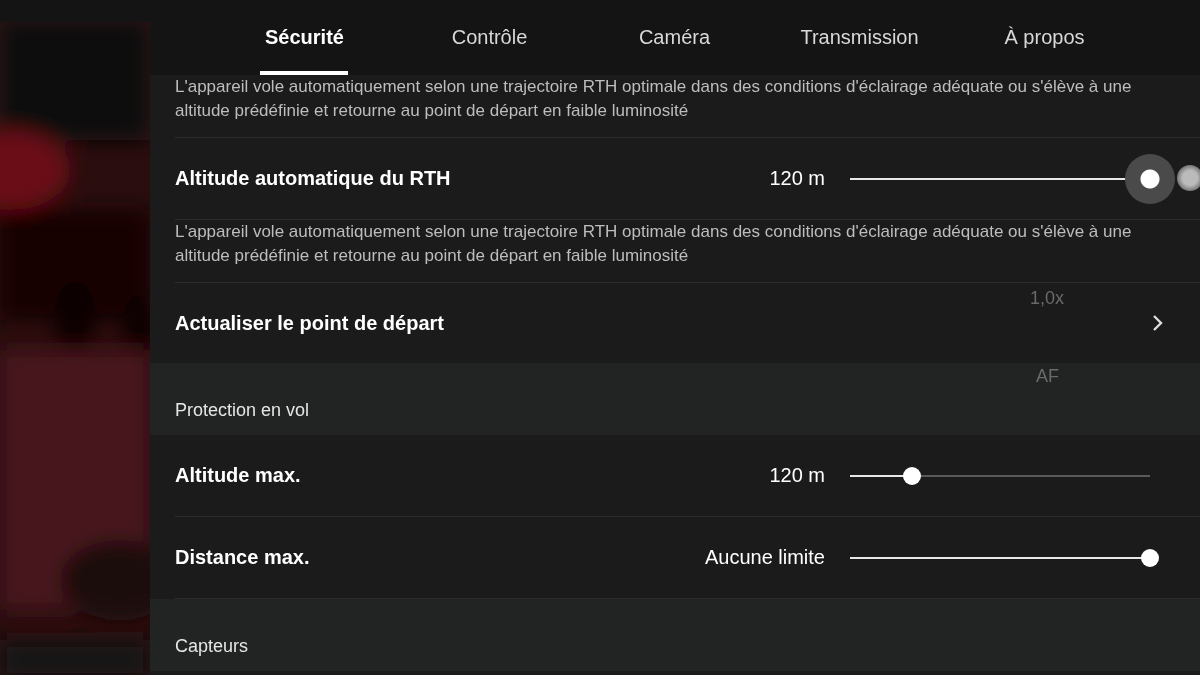 This screenshot has width=1200, height=675. Describe the element at coordinates (1044, 37) in the screenshot. I see `tab: À propos` at that location.